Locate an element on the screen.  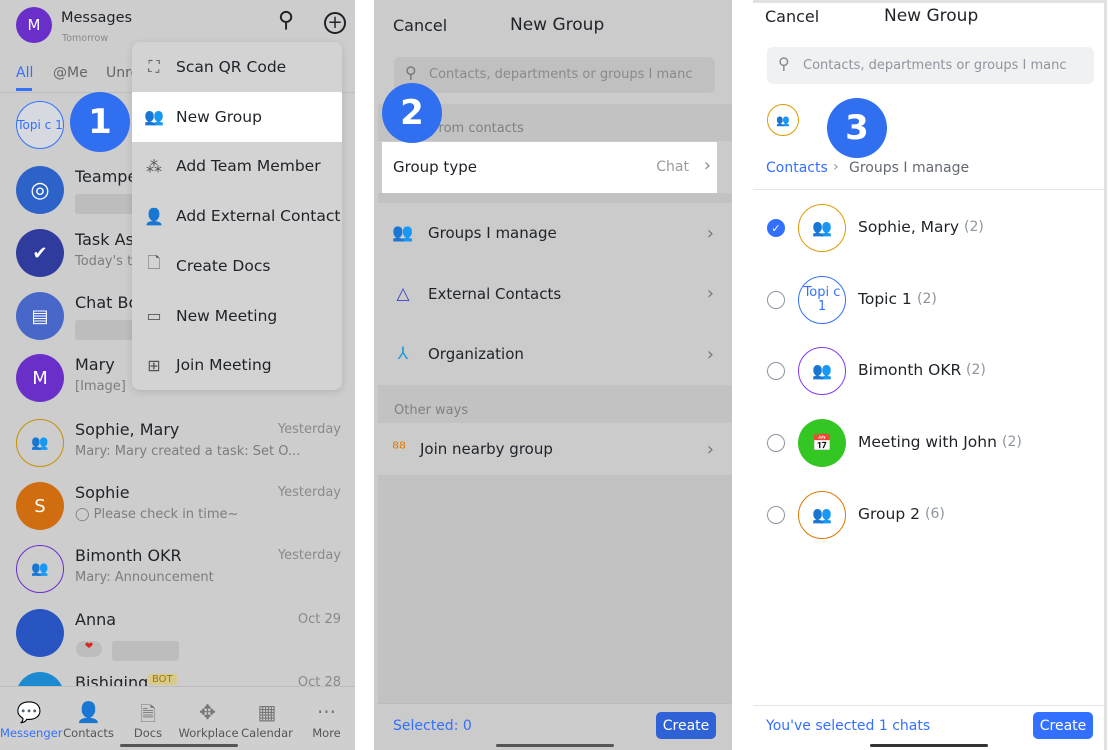
bot-badge: BOT is located at coordinates (162, 679).